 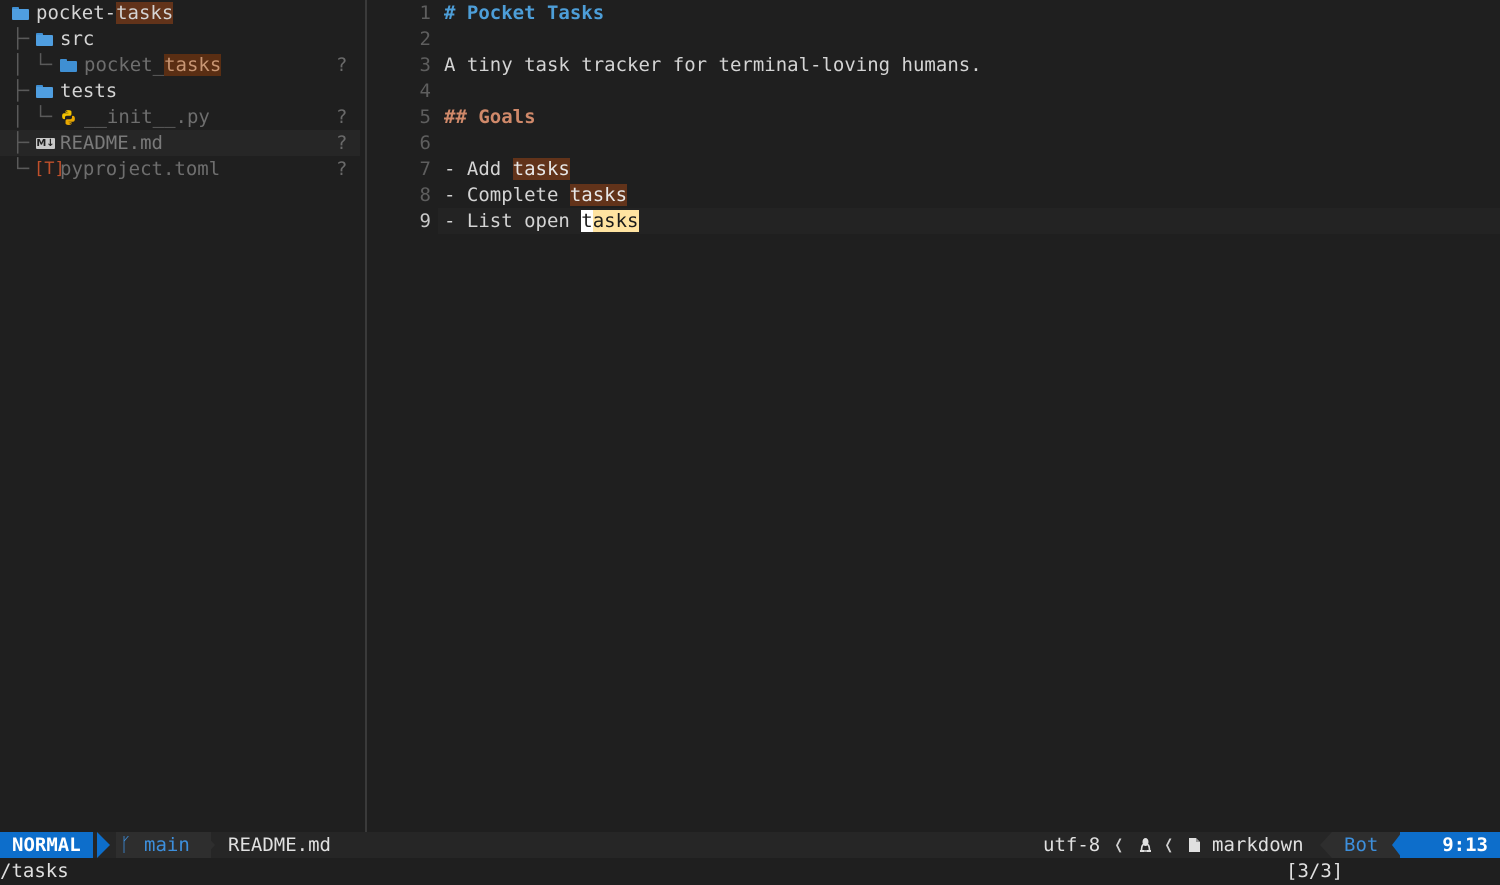 What do you see at coordinates (490, 117) in the screenshot?
I see `markdown-heading-2: ## Goals` at bounding box center [490, 117].